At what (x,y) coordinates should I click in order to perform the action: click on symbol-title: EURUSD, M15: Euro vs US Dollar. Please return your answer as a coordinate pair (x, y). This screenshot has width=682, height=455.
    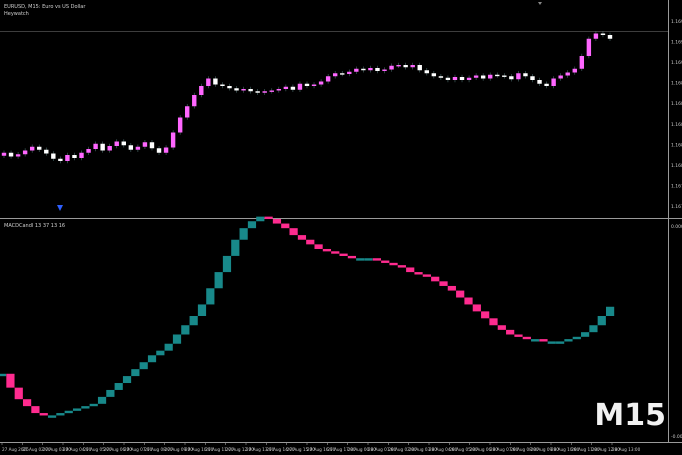
    Looking at the image, I should click on (45, 7).